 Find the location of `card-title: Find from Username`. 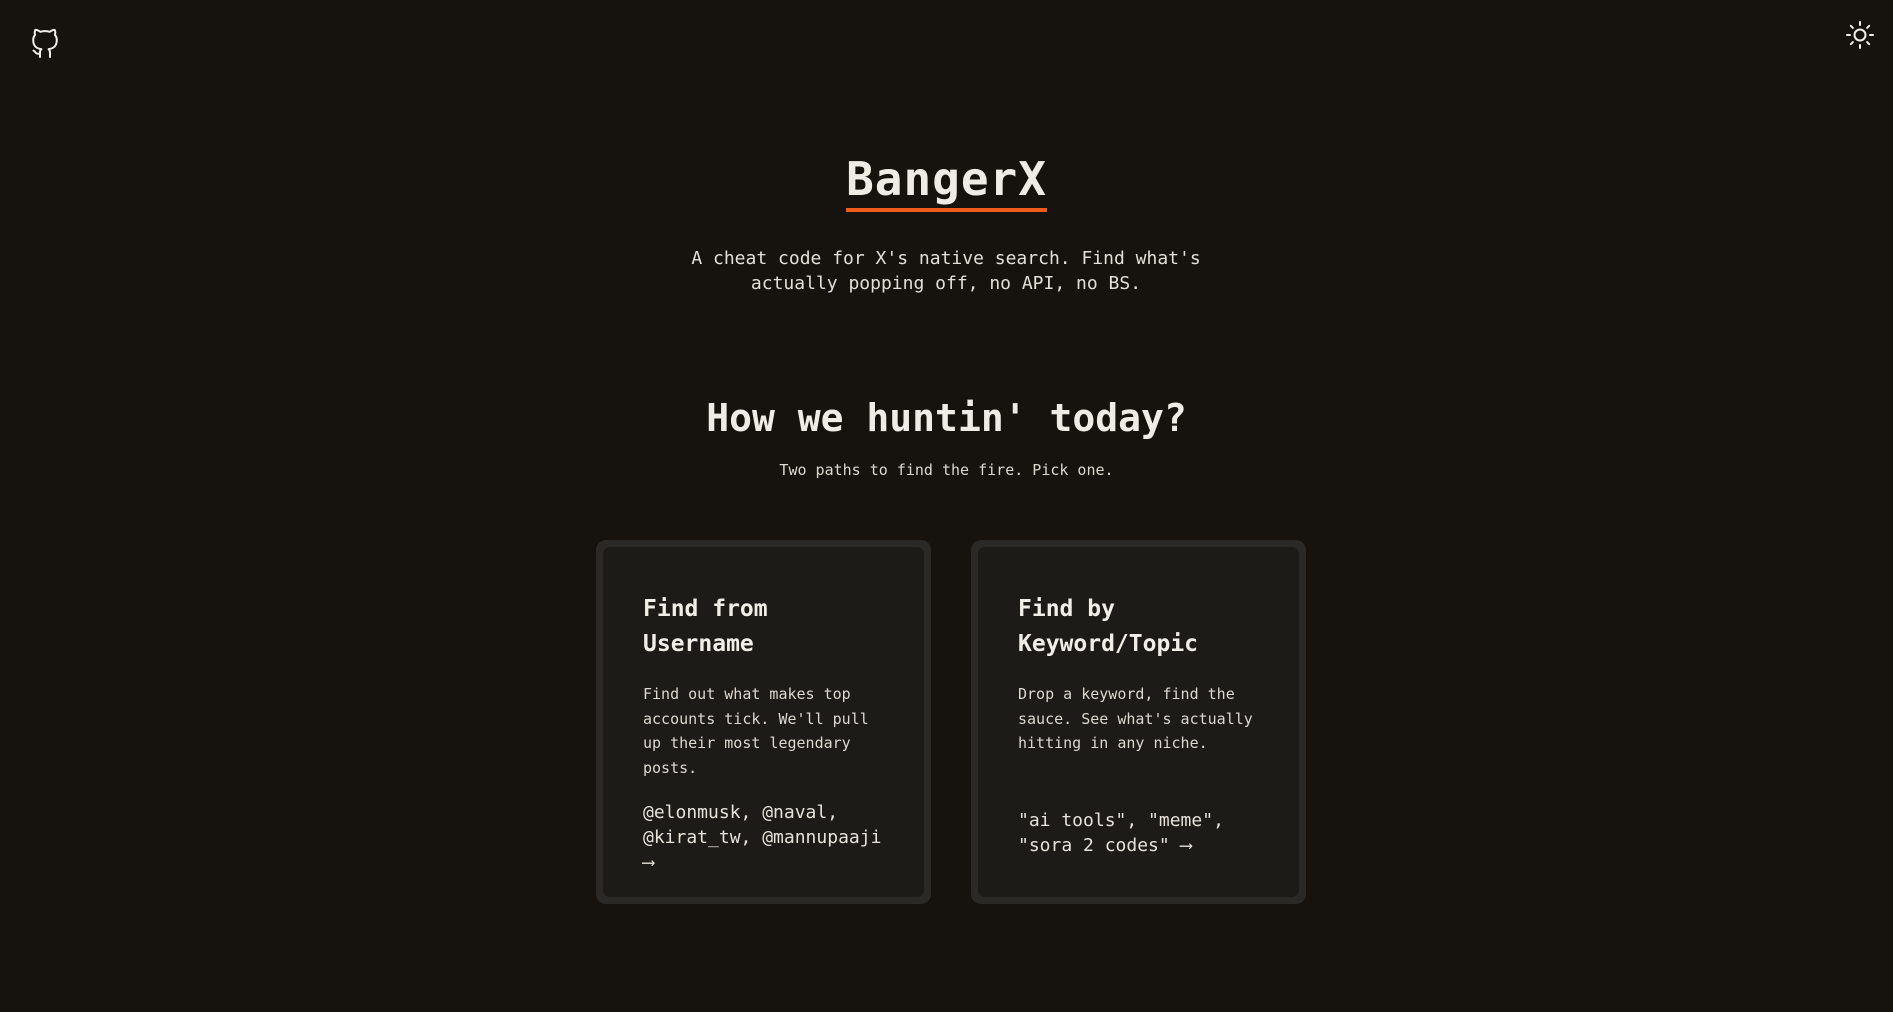

card-title: Find from Username is located at coordinates (705, 626).